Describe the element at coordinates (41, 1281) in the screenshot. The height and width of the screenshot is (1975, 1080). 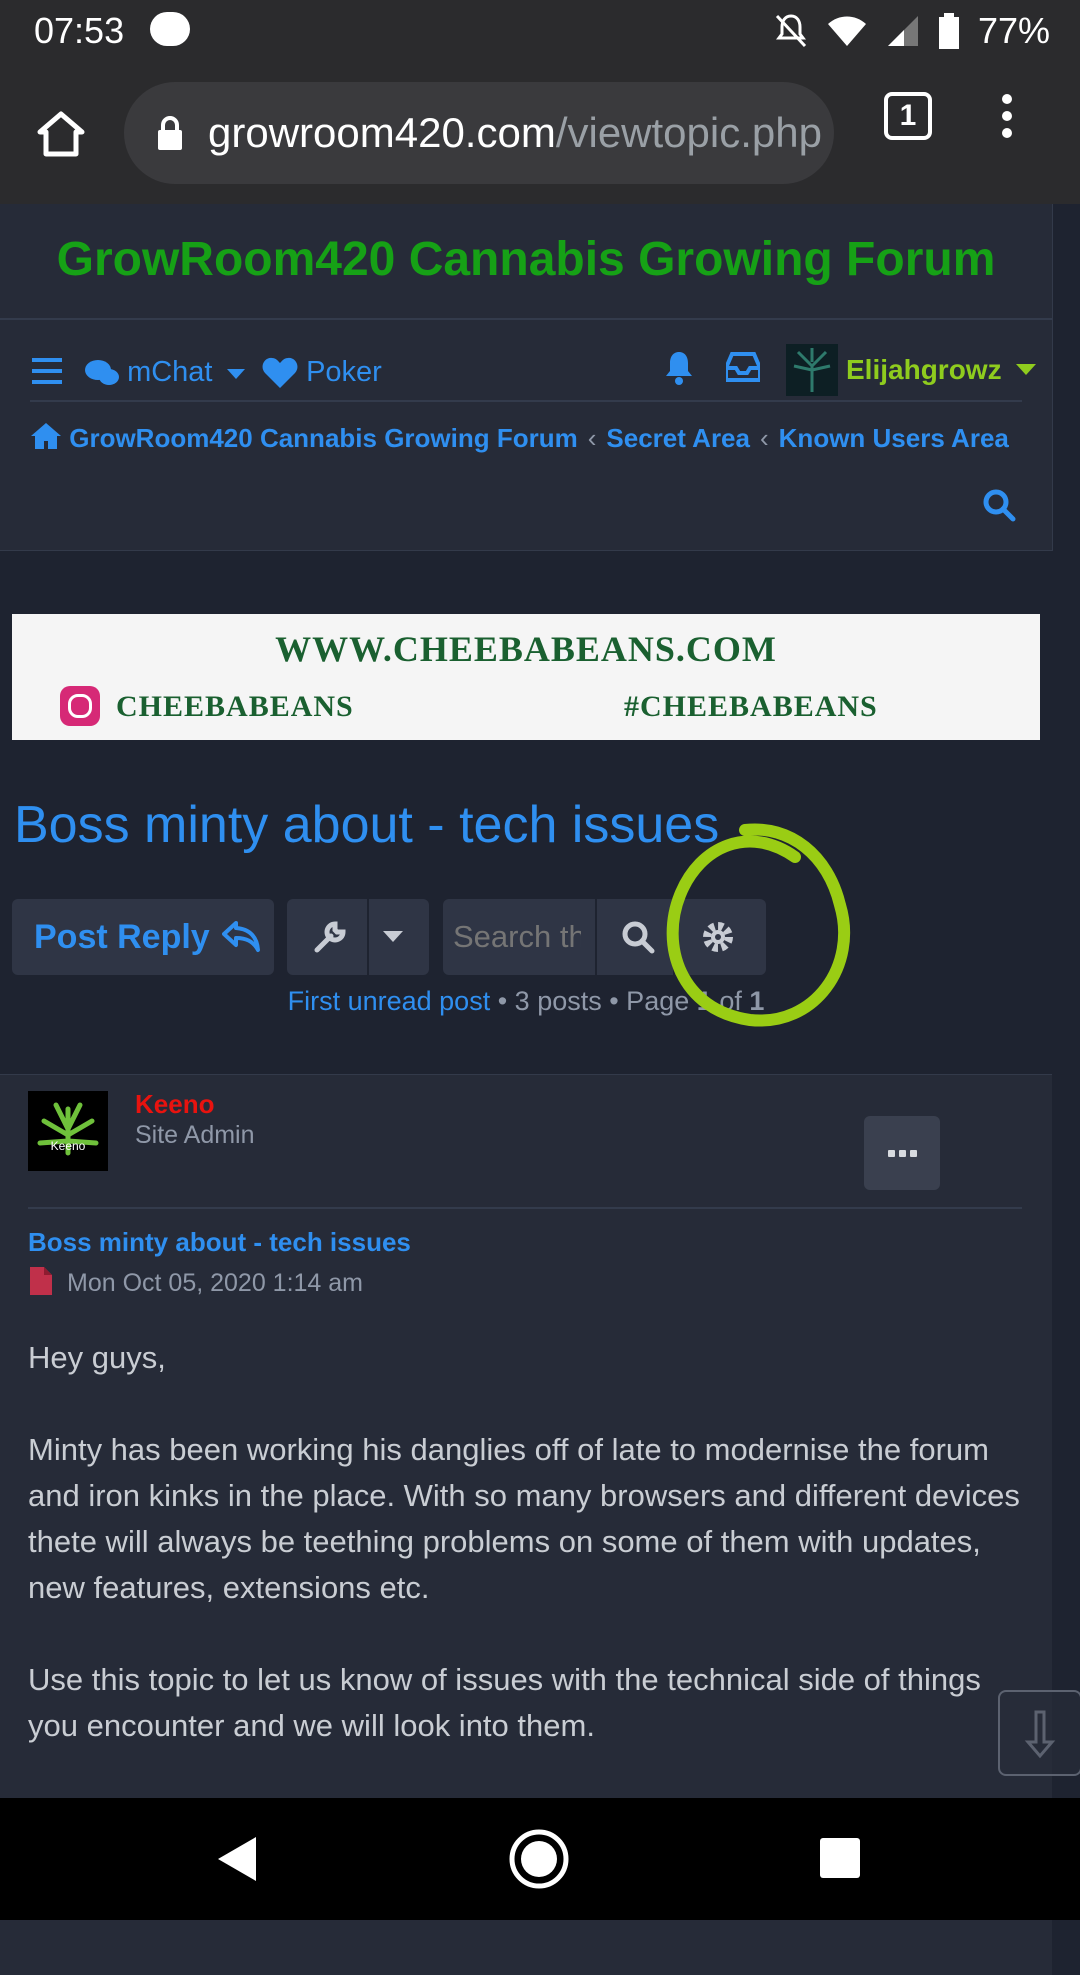
I see `post-file-icon` at that location.